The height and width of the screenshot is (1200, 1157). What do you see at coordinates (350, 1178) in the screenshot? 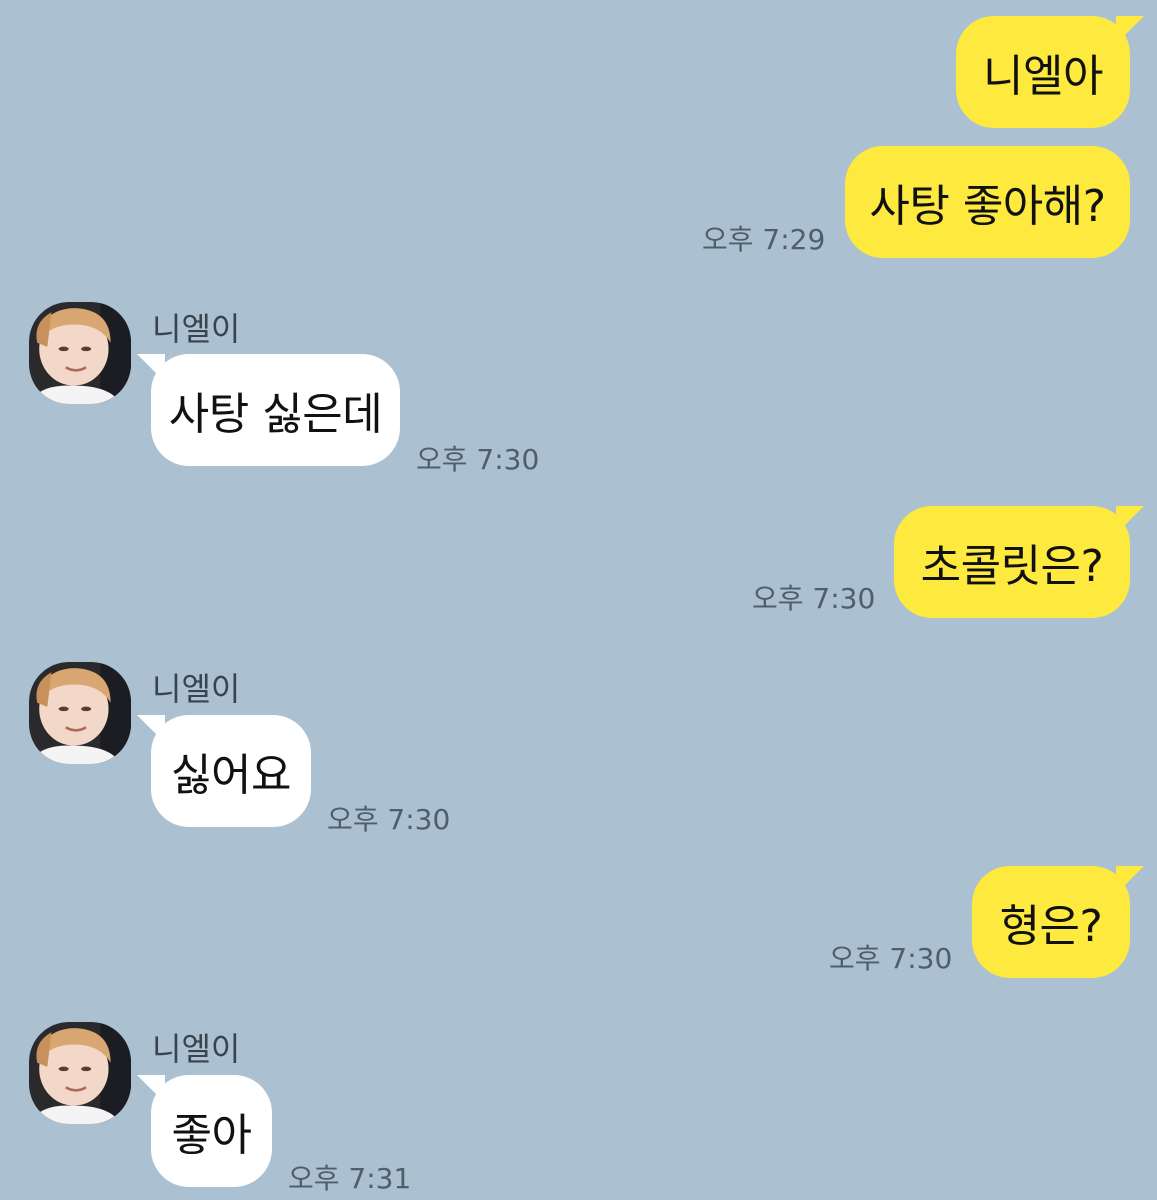
I see `message-timestamp: 오후 7:31` at bounding box center [350, 1178].